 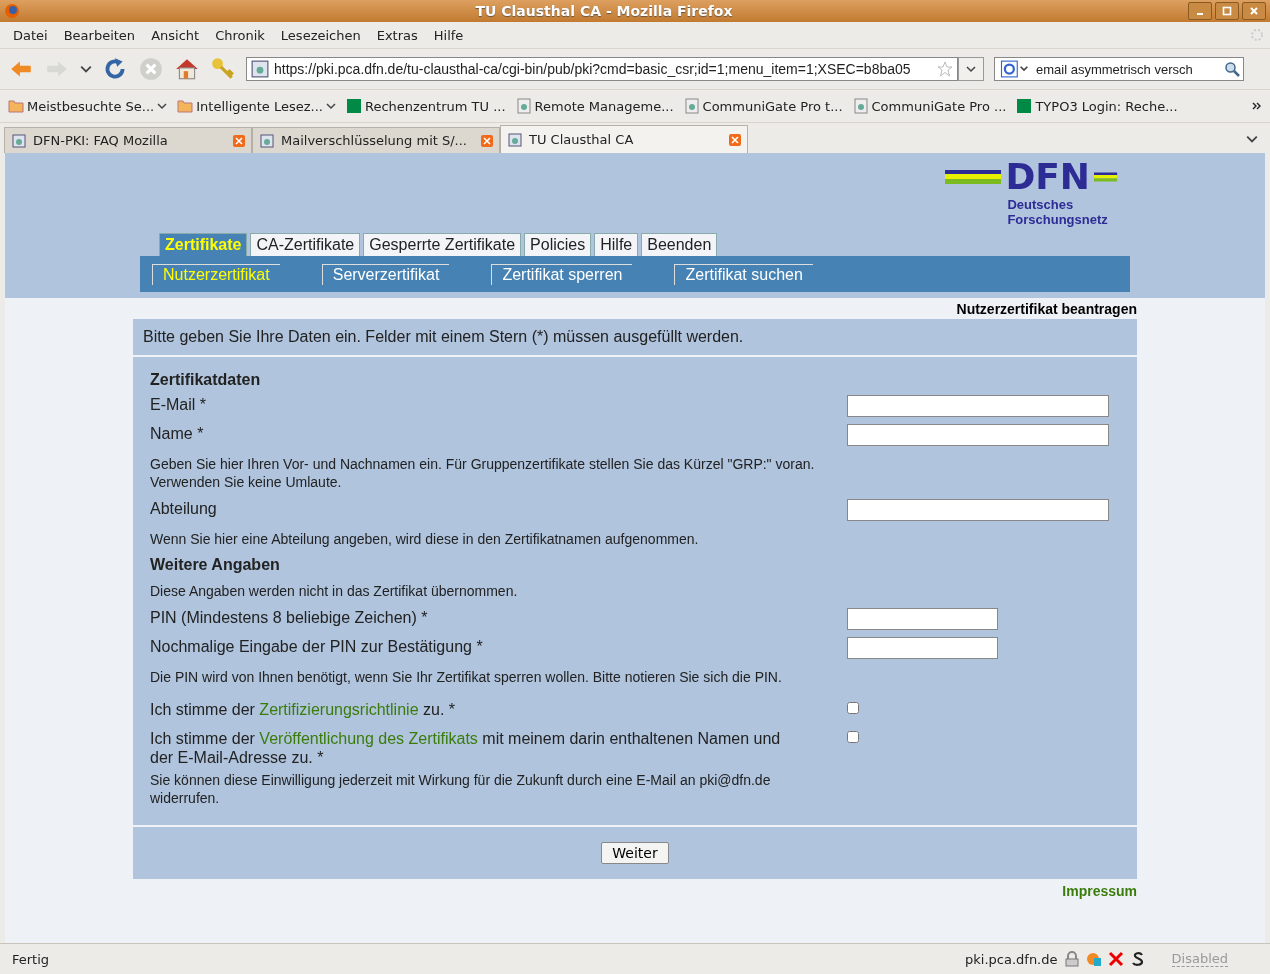 I want to click on menu-item: Datei, so click(x=30, y=35).